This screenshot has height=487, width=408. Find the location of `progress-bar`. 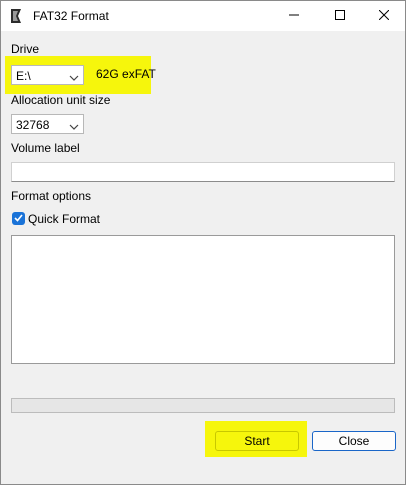

progress-bar is located at coordinates (203, 405).